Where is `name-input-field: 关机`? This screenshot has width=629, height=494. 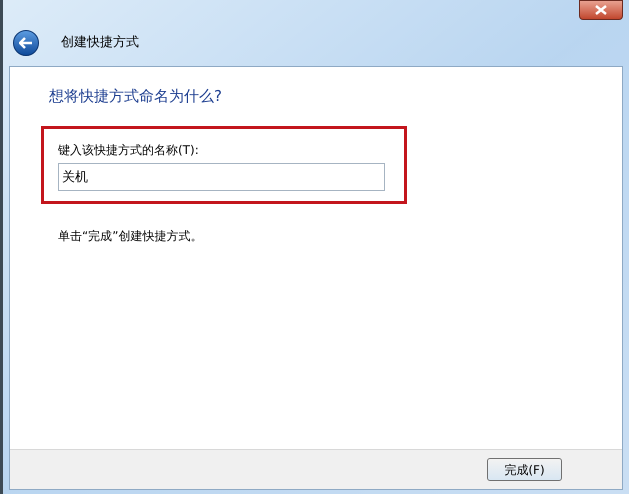
name-input-field: 关机 is located at coordinates (221, 176).